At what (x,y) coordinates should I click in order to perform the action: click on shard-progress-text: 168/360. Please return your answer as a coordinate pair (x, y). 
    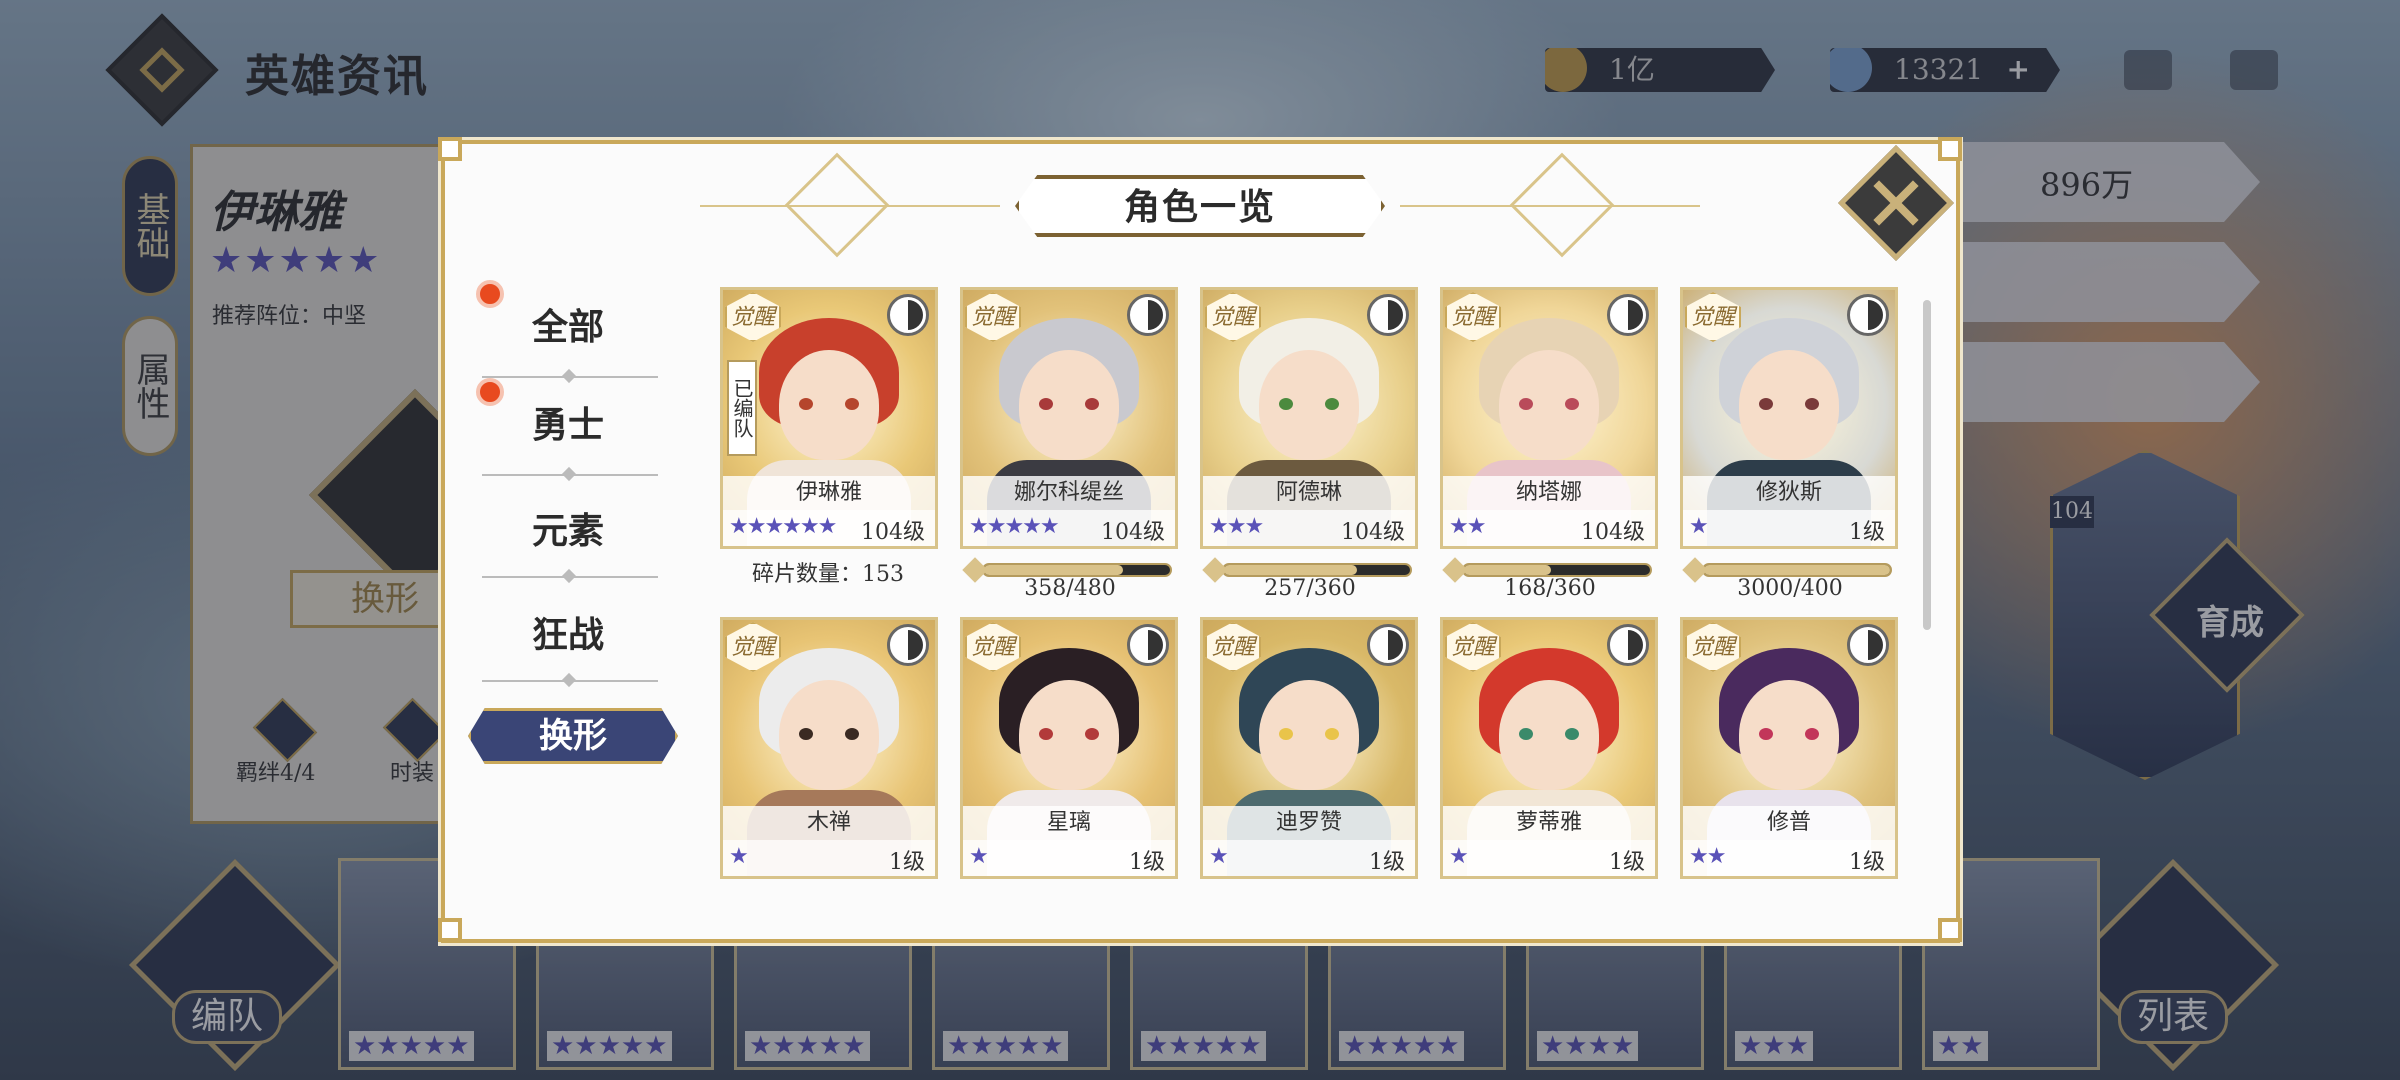
    Looking at the image, I should click on (1550, 588).